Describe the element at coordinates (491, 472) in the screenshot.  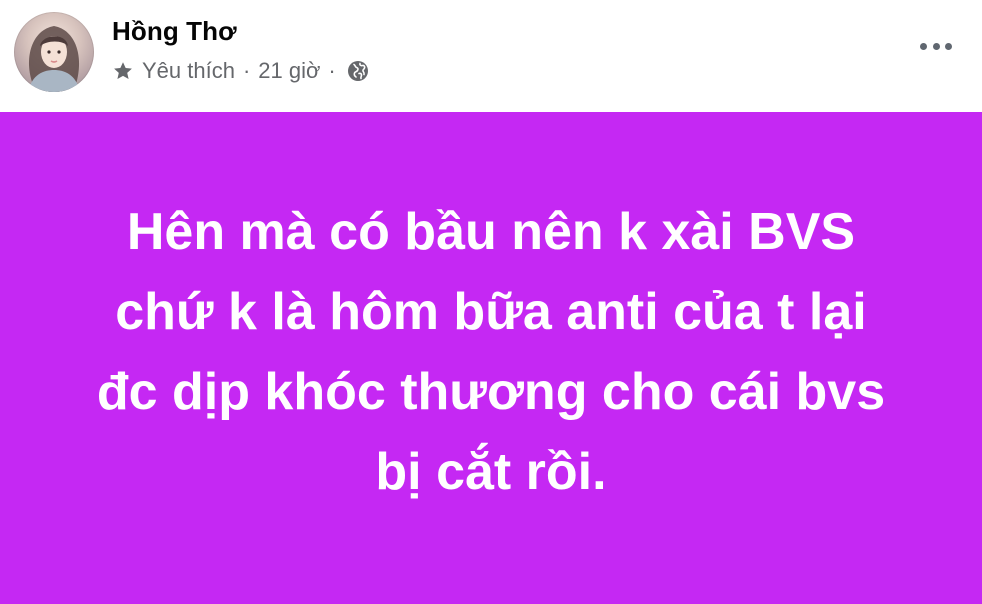
I see `post-text-line: bị cắt rồi.` at that location.